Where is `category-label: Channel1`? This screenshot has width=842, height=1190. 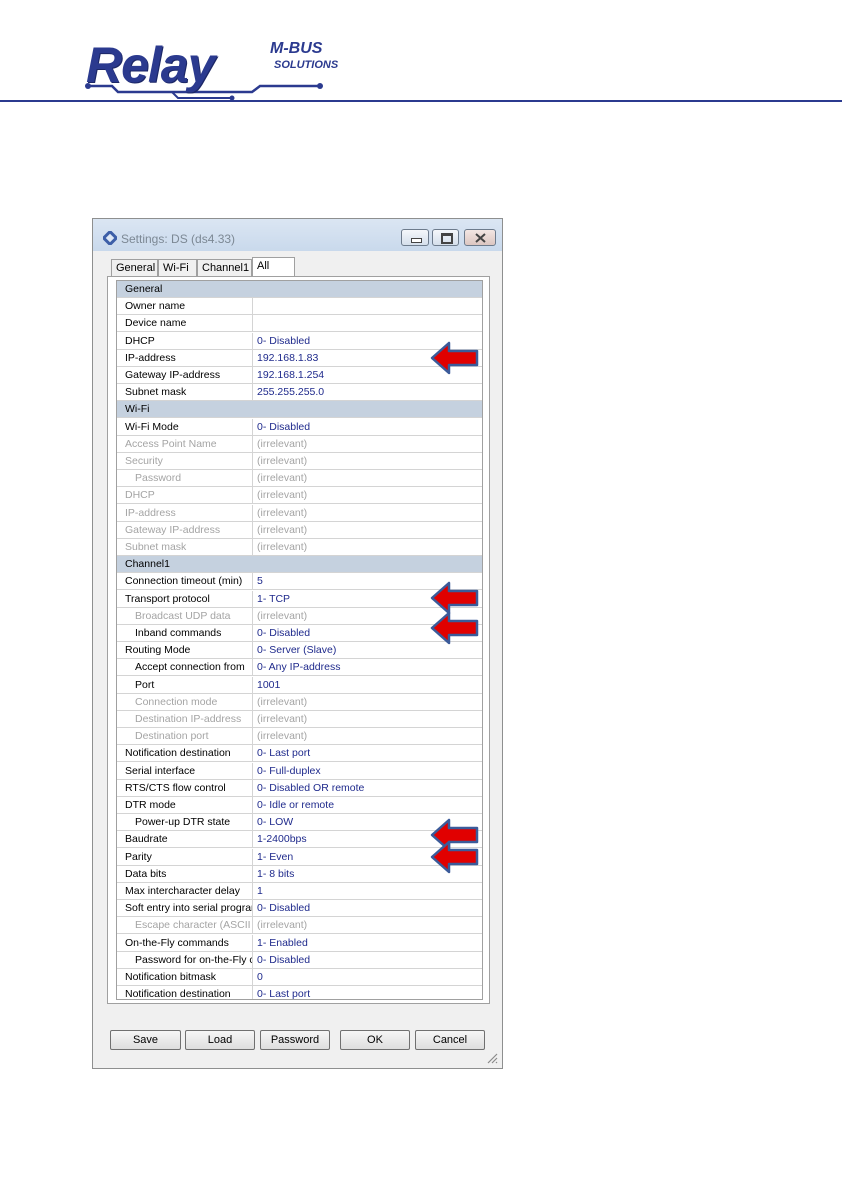 category-label: Channel1 is located at coordinates (147, 564).